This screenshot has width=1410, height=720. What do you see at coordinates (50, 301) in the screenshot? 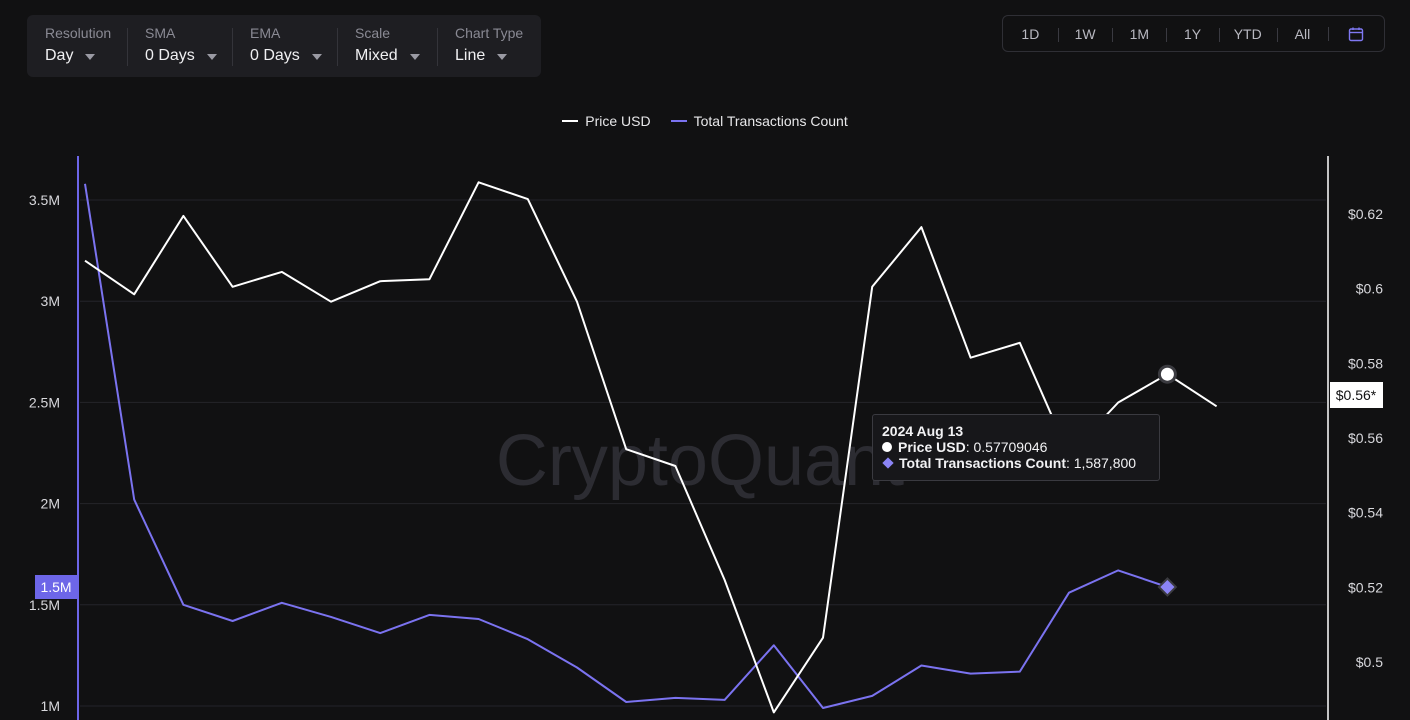
I see `left-tick-label: 3M` at bounding box center [50, 301].